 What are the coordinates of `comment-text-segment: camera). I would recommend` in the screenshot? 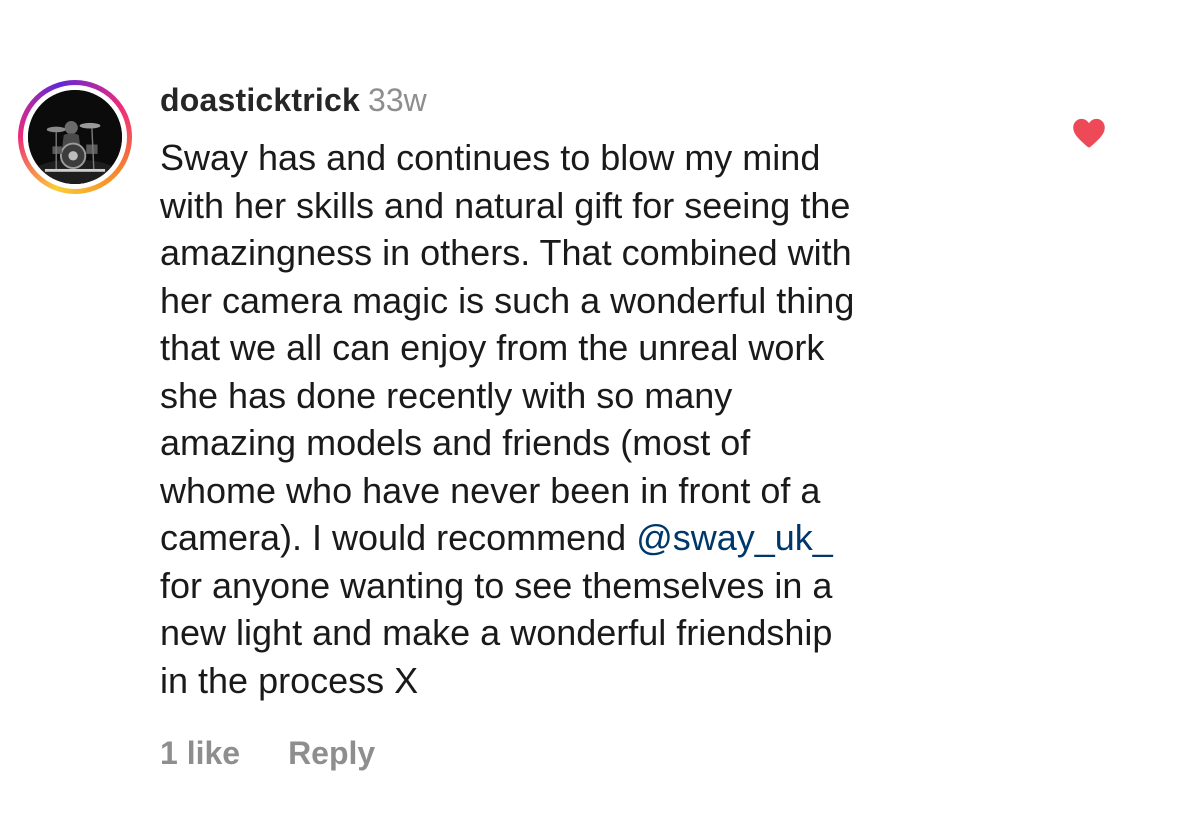 It's located at (398, 537).